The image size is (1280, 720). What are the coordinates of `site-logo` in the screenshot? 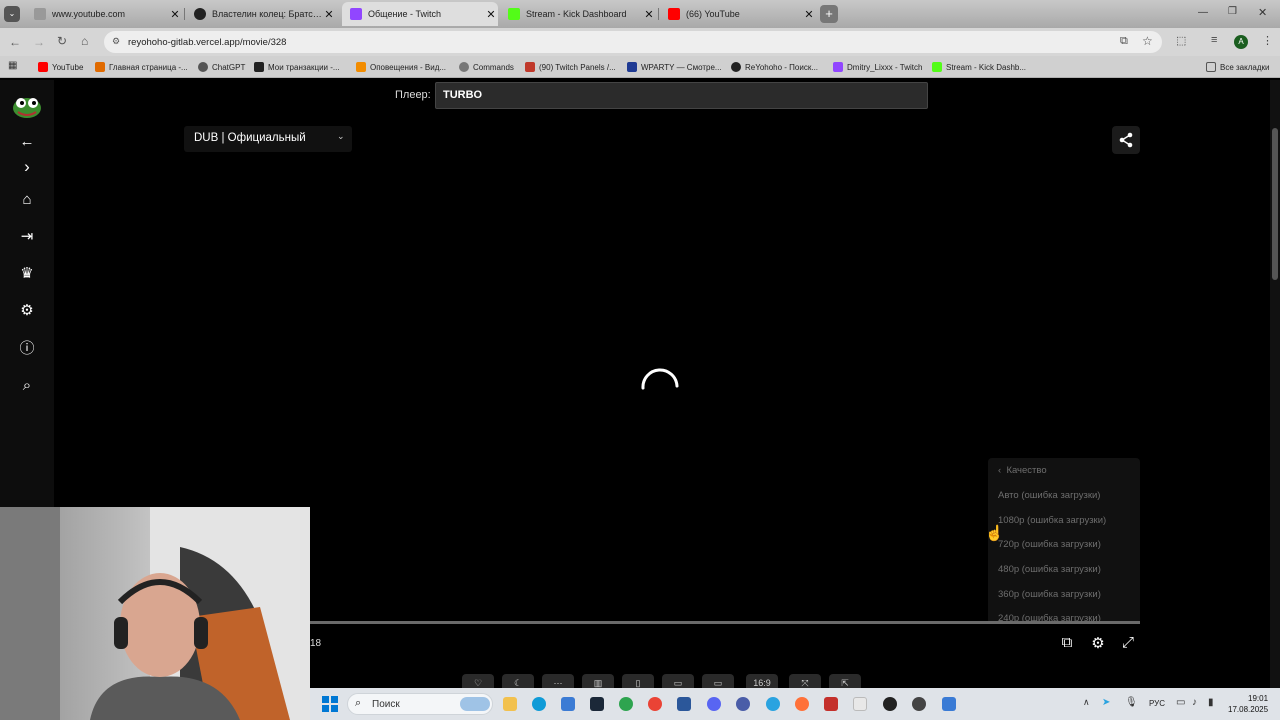 It's located at (27, 109).